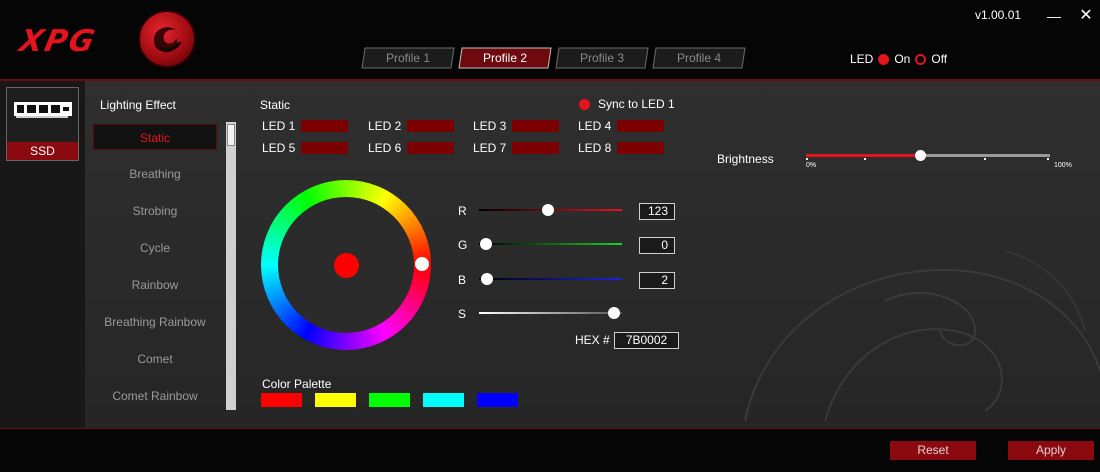  What do you see at coordinates (422, 264) in the screenshot?
I see `color-wheel-handle` at bounding box center [422, 264].